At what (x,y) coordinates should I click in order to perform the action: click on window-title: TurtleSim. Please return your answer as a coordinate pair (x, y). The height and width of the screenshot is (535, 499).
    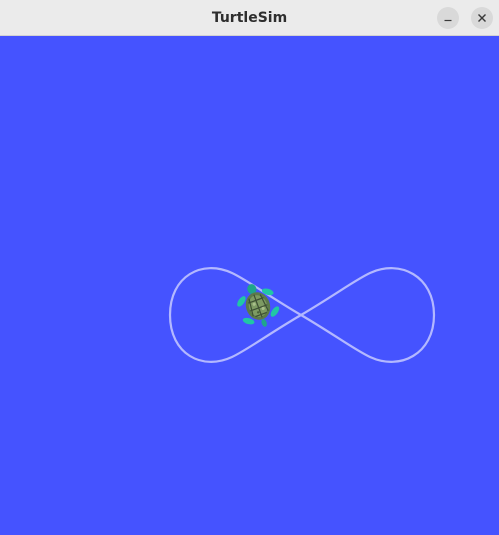
    Looking at the image, I should click on (249, 18).